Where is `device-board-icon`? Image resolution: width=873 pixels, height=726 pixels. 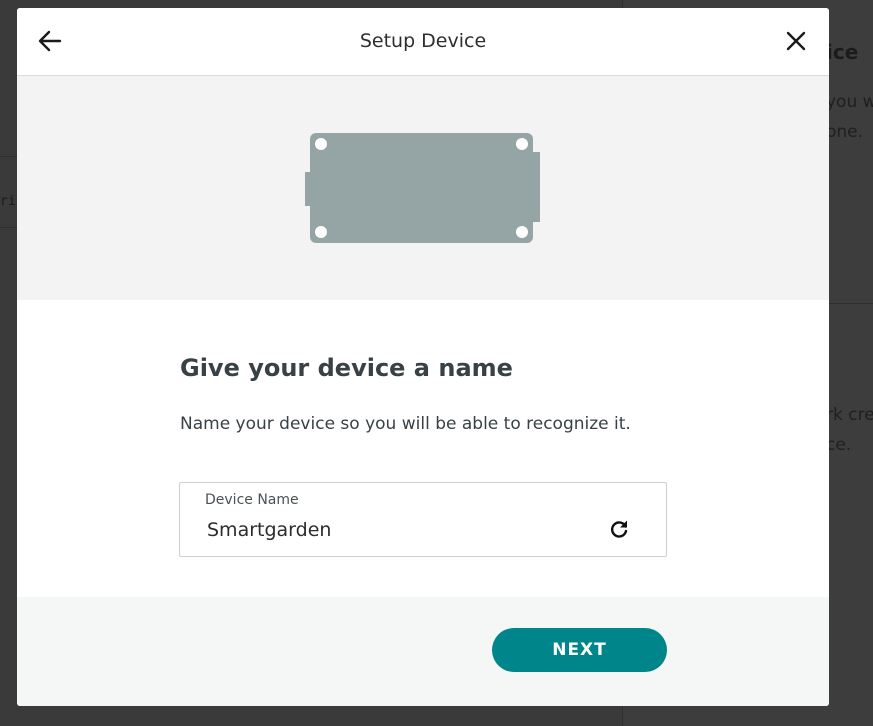
device-board-icon is located at coordinates (422, 188).